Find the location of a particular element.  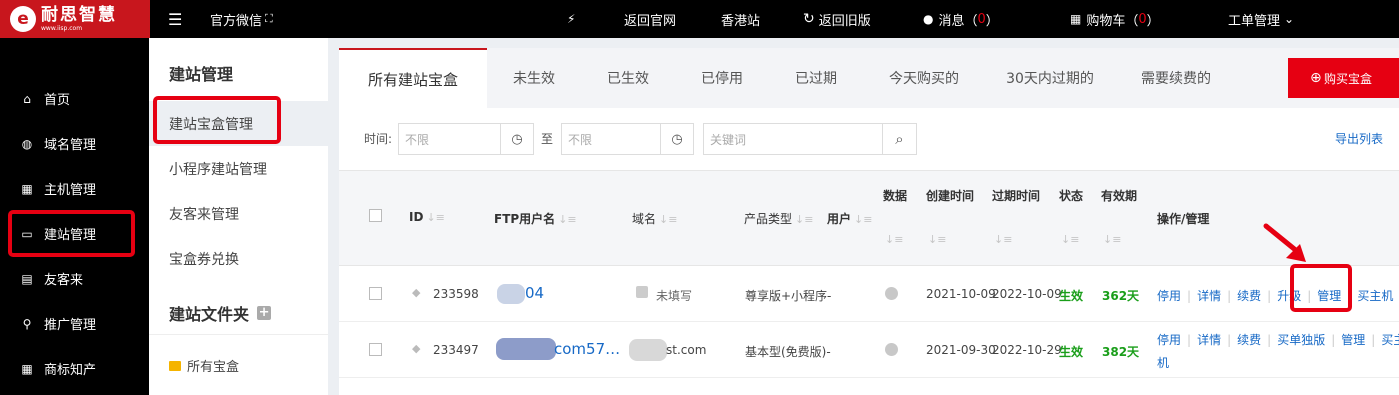

sub-nav-title: 建站管理 is located at coordinates (201, 74).